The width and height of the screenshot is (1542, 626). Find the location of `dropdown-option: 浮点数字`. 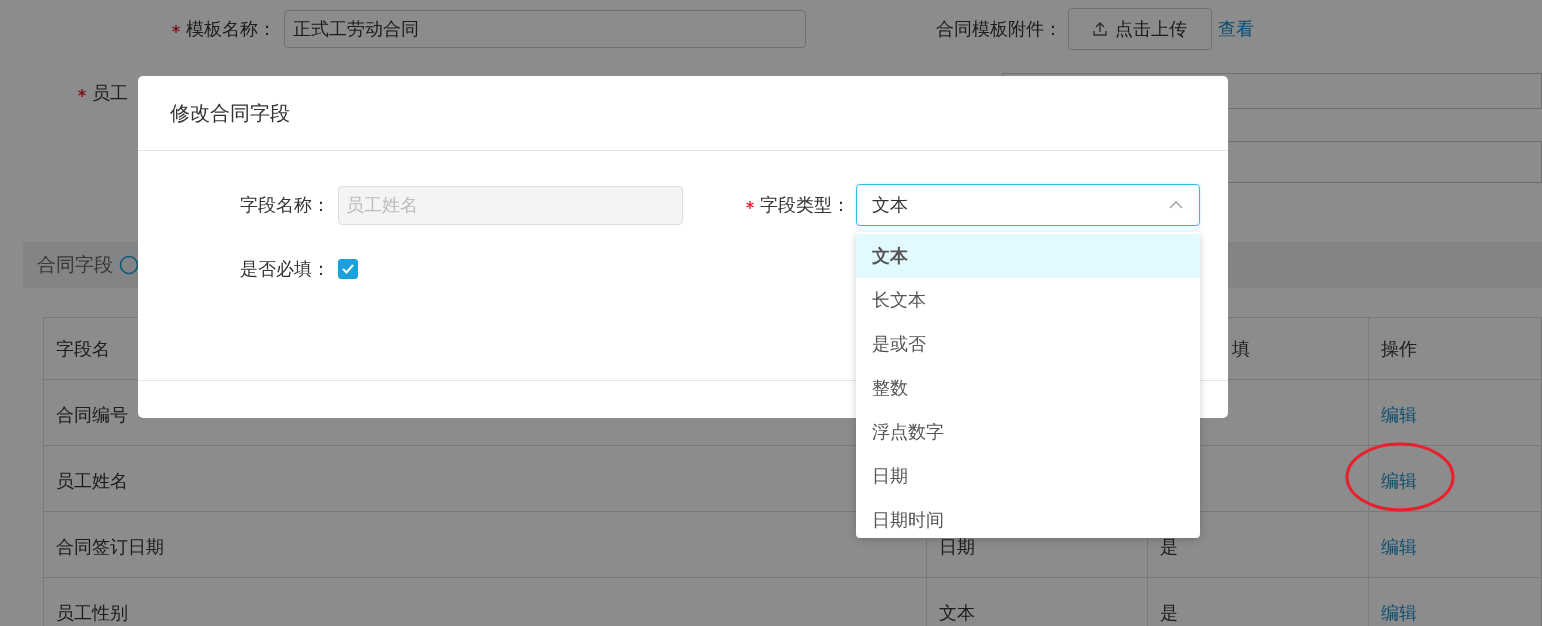

dropdown-option: 浮点数字 is located at coordinates (1028, 432).